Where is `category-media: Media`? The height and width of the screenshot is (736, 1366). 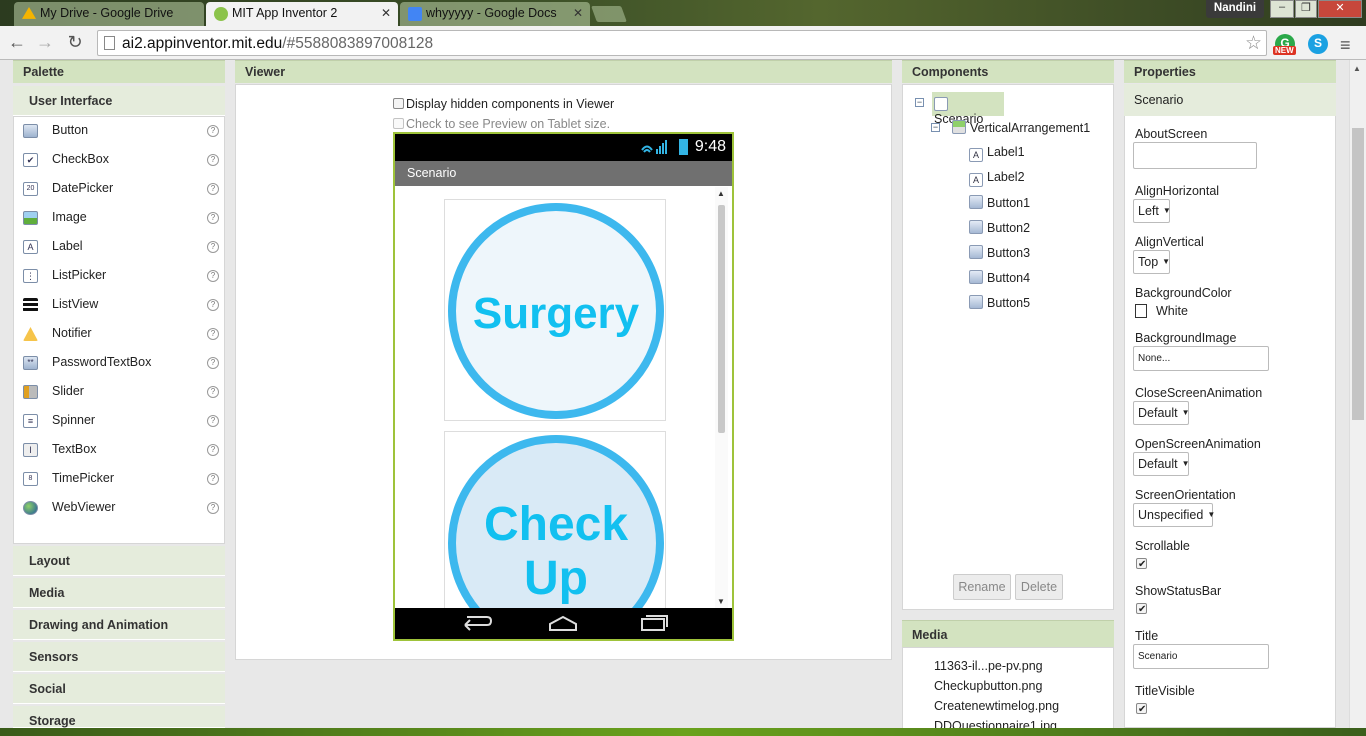 category-media: Media is located at coordinates (119, 593).